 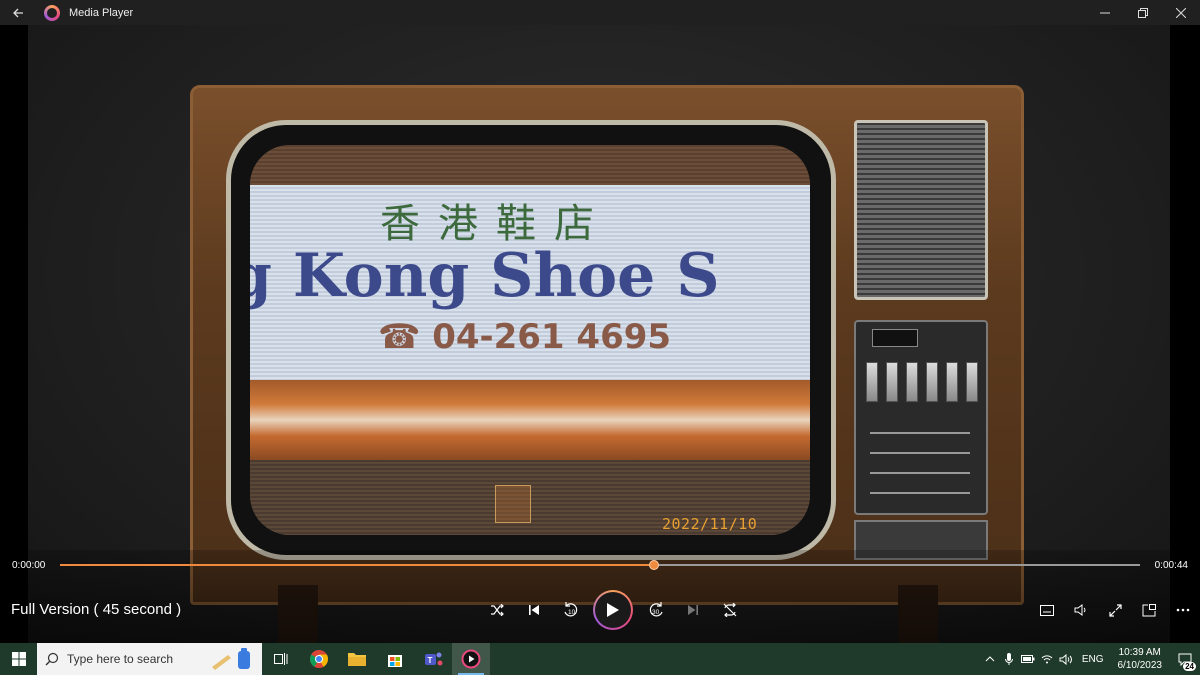 I want to click on volume-icon, so click(x=1080, y=610).